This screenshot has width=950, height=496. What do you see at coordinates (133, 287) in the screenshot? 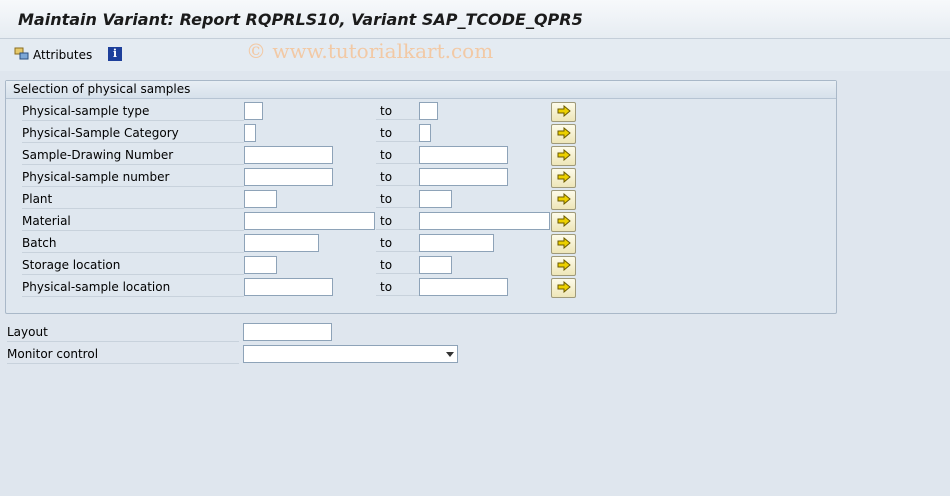
I see `field-label: Physical-sample location` at bounding box center [133, 287].